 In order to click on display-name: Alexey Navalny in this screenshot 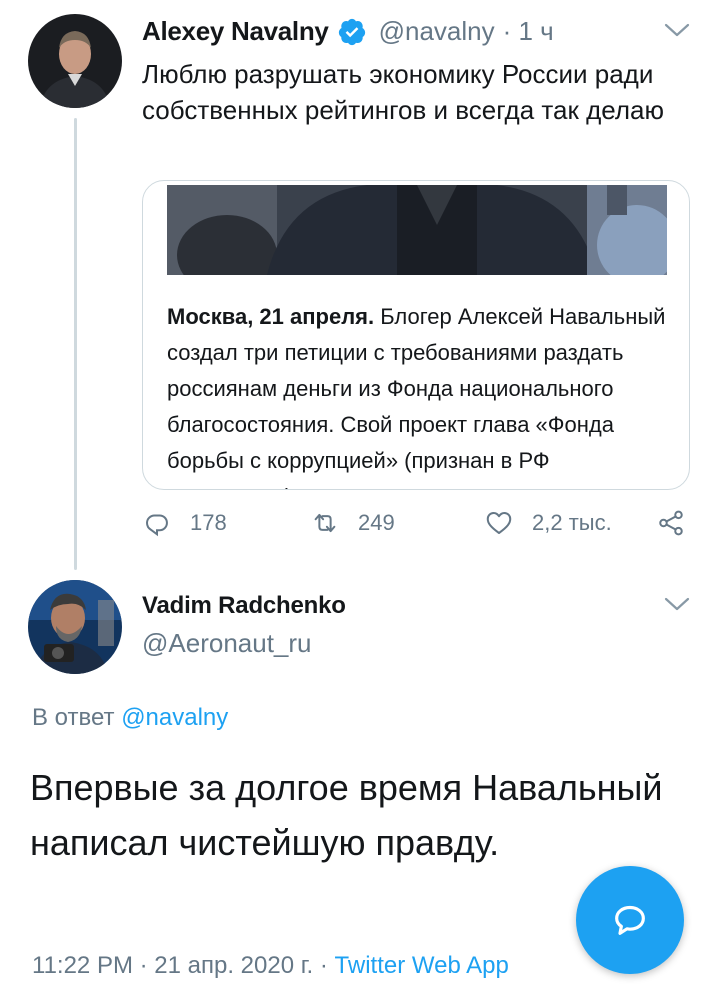, I will do `click(235, 31)`.